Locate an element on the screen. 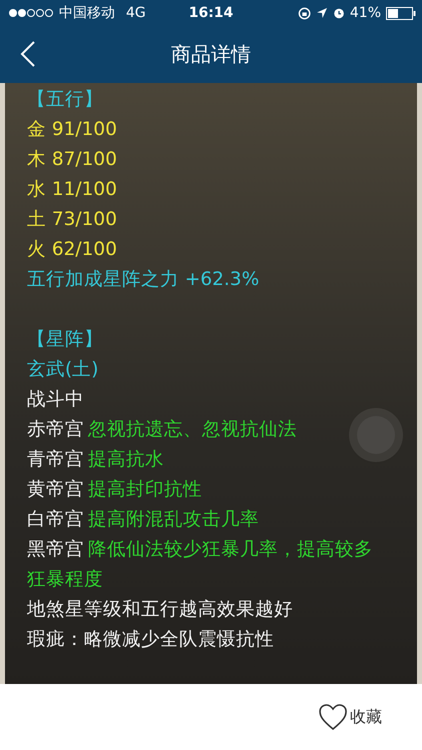  back-icon is located at coordinates (28, 54).